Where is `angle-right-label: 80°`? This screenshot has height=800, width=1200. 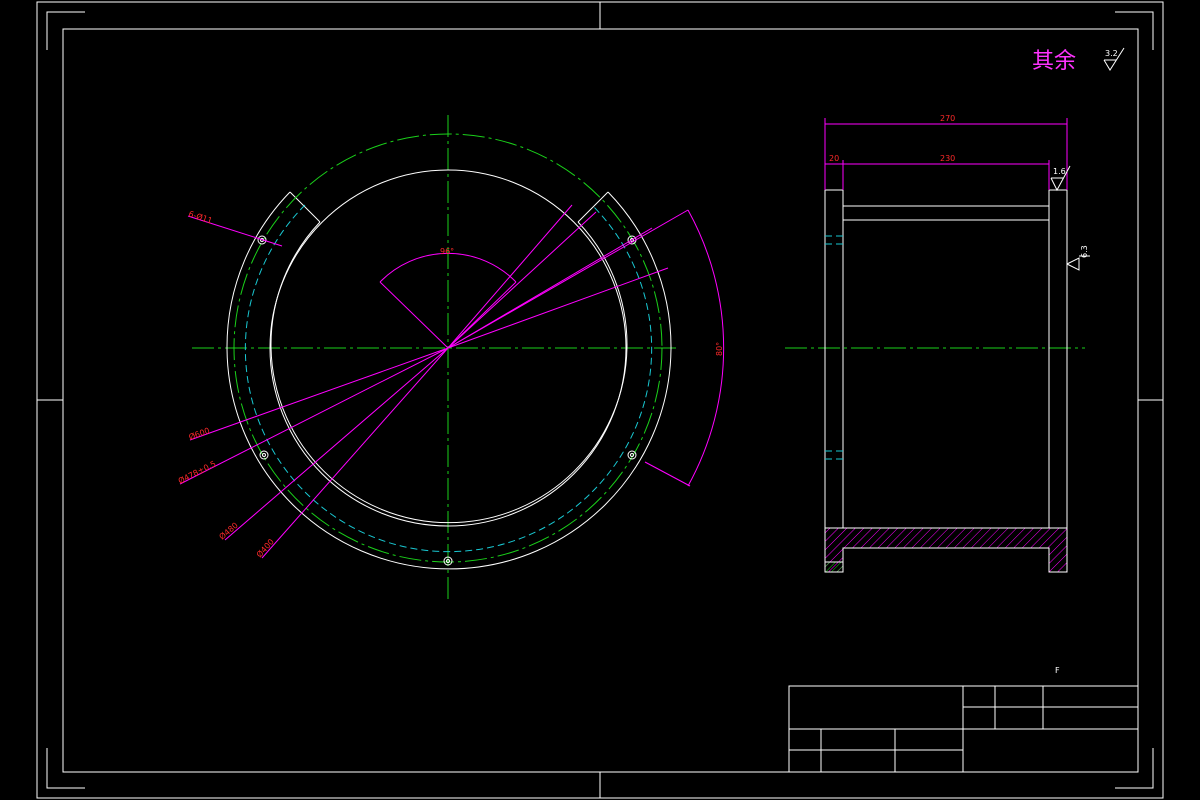
angle-right-label: 80° is located at coordinates (719, 349).